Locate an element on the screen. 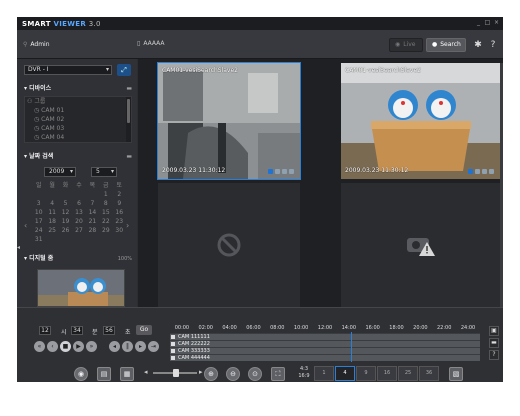 Image resolution: width=520 pixels, height=416 pixels. pause-icon: ‖ is located at coordinates (127, 346).